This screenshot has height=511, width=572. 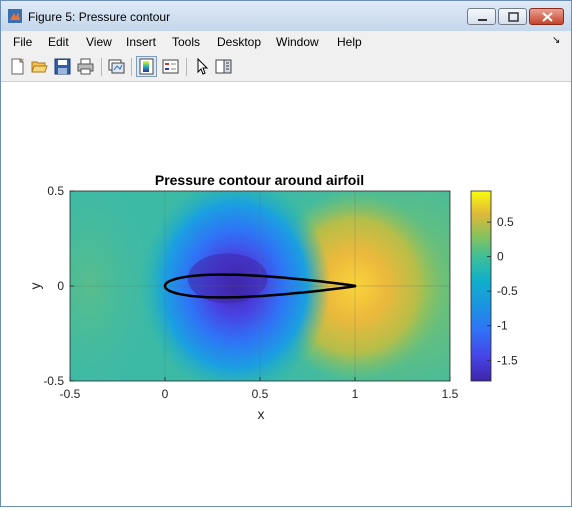 What do you see at coordinates (186, 42) in the screenshot?
I see `menu-tools: Tools` at bounding box center [186, 42].